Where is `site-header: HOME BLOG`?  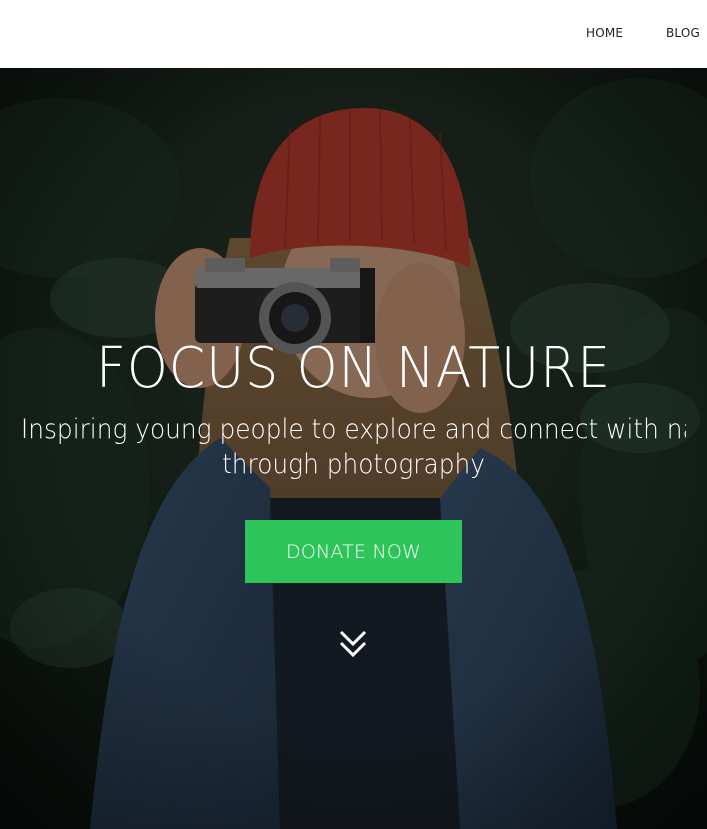
site-header: HOME BLOG is located at coordinates (353, 34).